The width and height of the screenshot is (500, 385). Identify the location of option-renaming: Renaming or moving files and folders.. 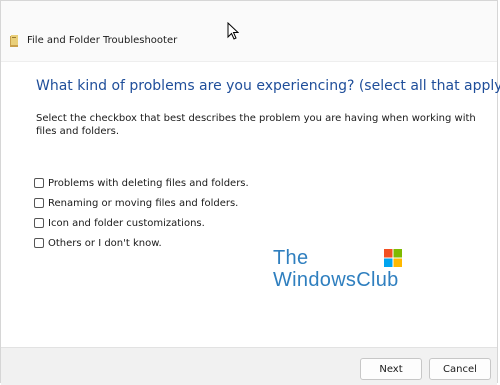
(141, 203).